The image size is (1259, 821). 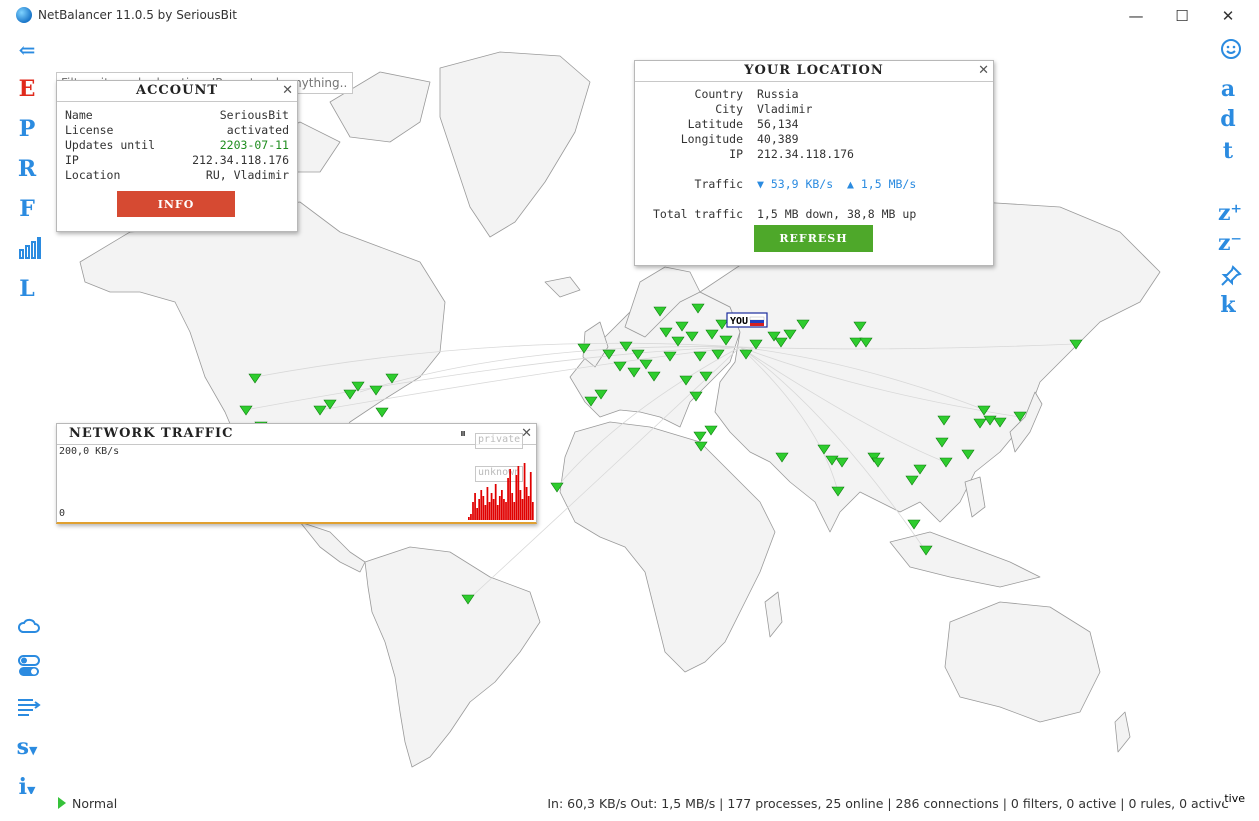 I want to click on location-row-city: City Vladimir, so click(x=810, y=109).